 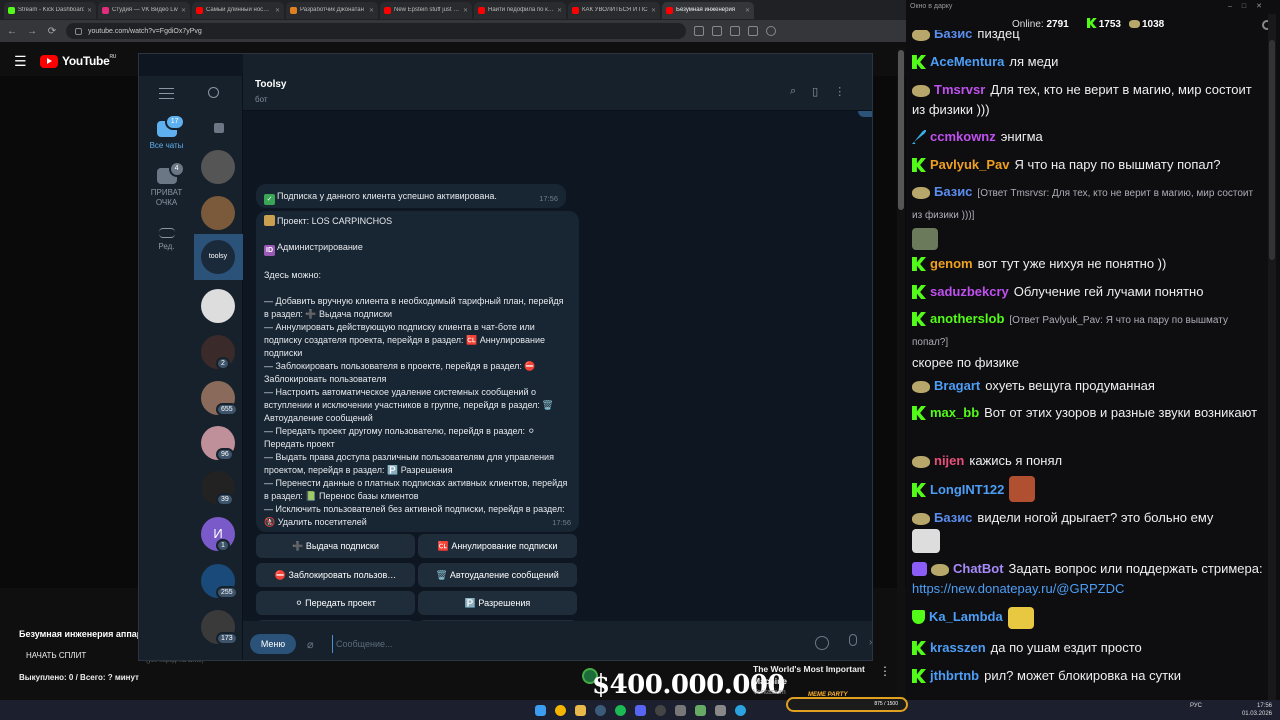 What do you see at coordinates (225, 454) in the screenshot?
I see `unread-badge: 96` at bounding box center [225, 454].